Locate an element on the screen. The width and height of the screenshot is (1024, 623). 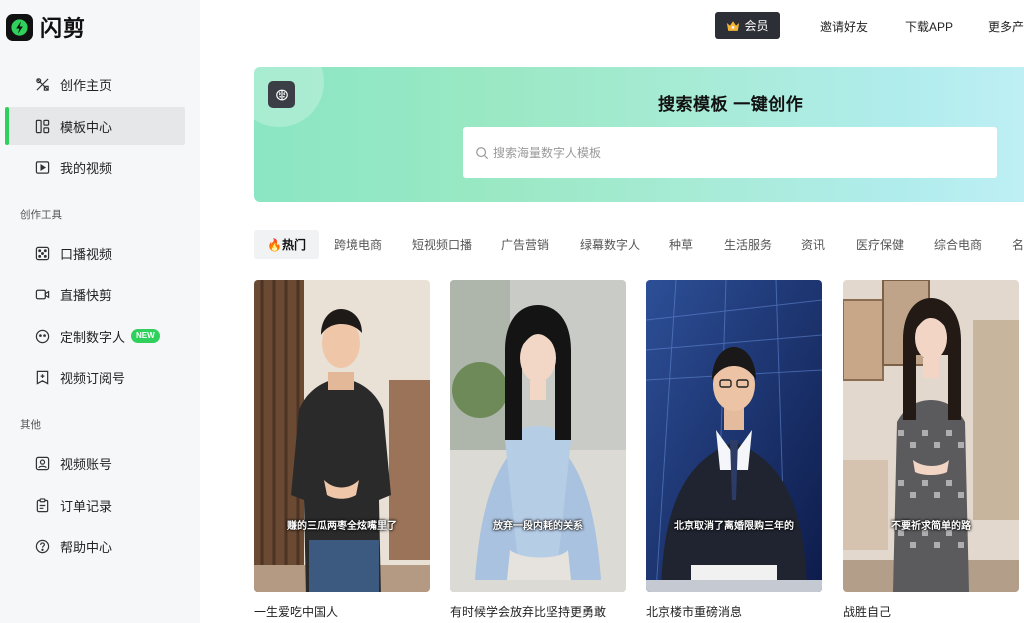
sidebar-item-subscription: 视频订阅号 is located at coordinates (95, 377).